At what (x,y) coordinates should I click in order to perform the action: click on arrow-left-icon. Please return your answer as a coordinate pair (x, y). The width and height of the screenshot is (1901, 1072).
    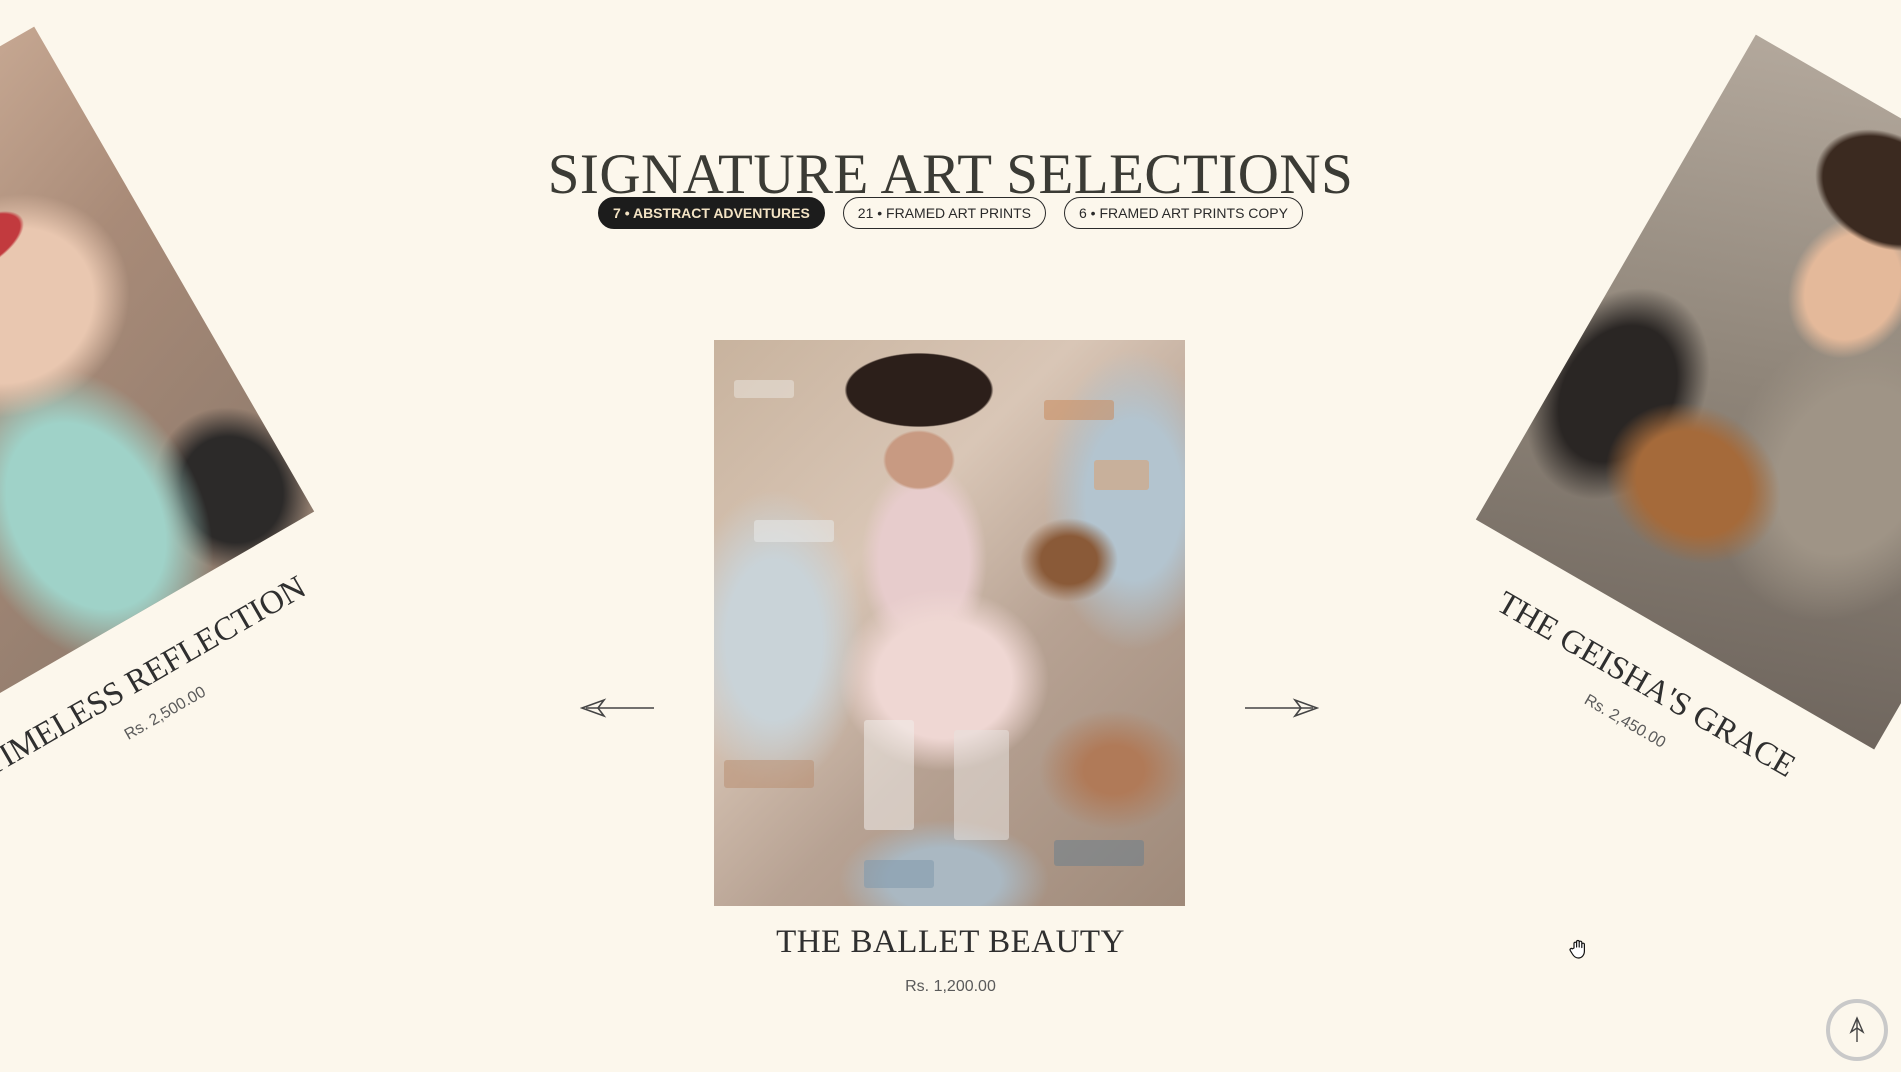
    Looking at the image, I should click on (616, 708).